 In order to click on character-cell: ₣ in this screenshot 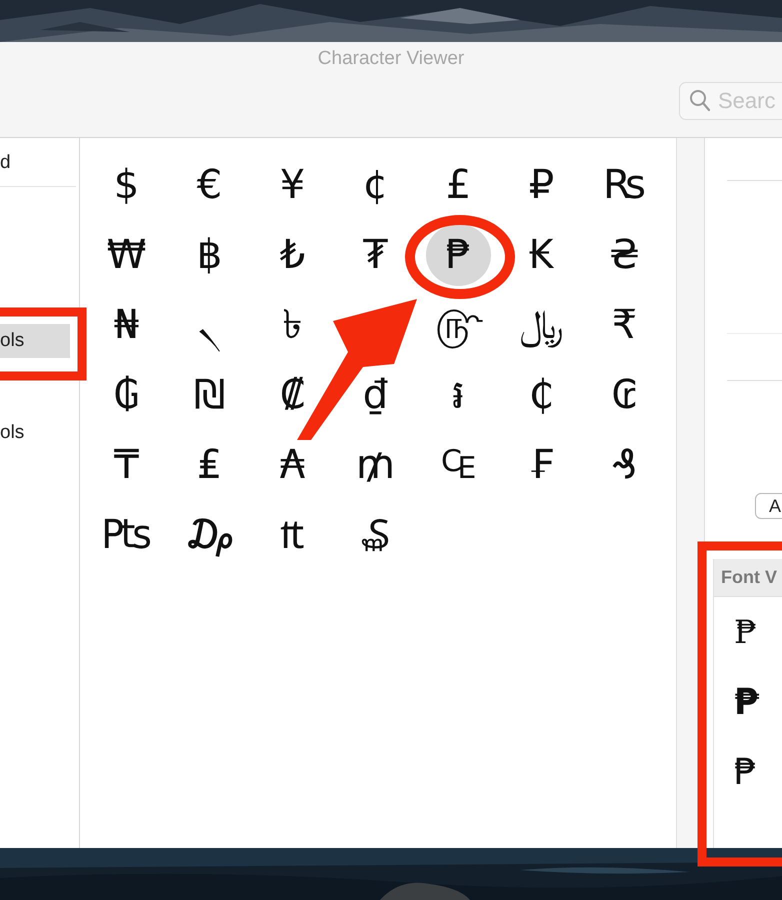, I will do `click(541, 465)`.